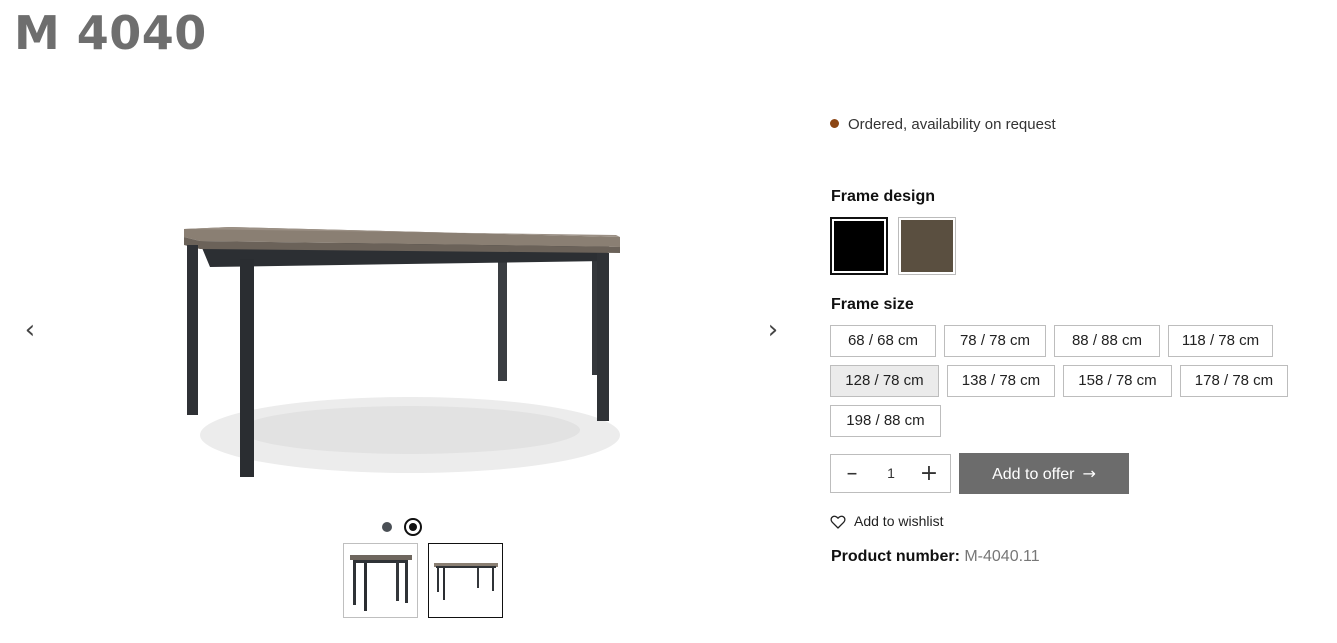 This screenshot has height=643, width=1337. What do you see at coordinates (387, 527) in the screenshot?
I see `carousel-dot` at bounding box center [387, 527].